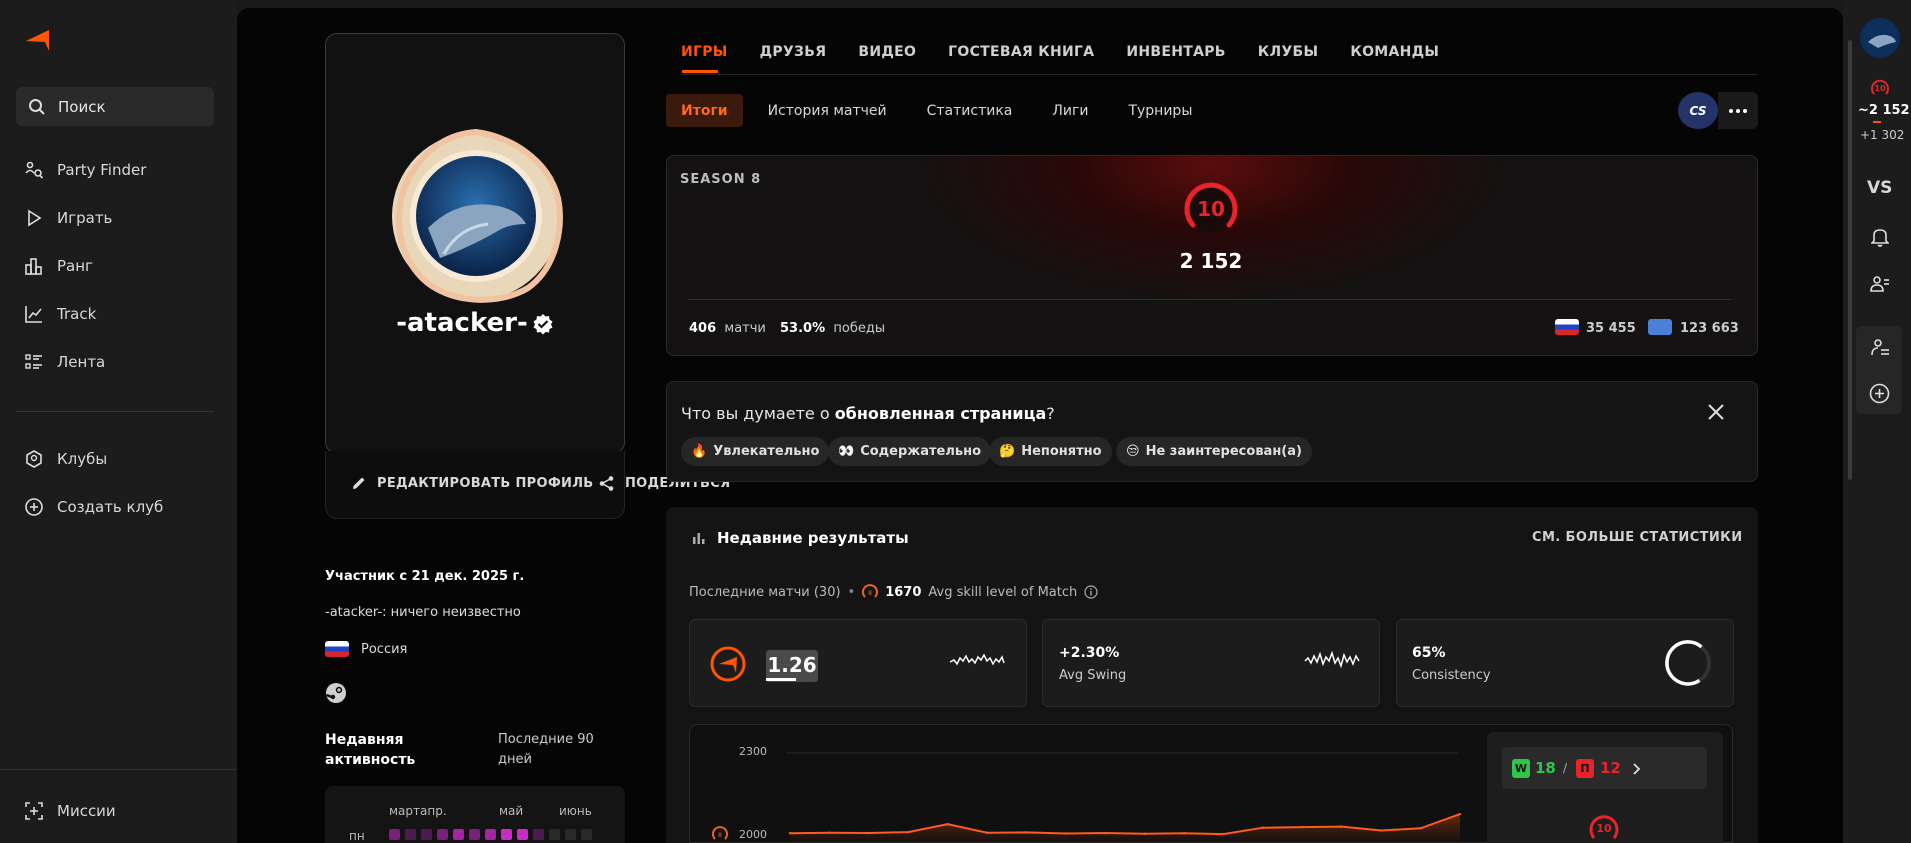  What do you see at coordinates (115, 459) in the screenshot?
I see `sidebar-item-clubs: Клубы` at bounding box center [115, 459].